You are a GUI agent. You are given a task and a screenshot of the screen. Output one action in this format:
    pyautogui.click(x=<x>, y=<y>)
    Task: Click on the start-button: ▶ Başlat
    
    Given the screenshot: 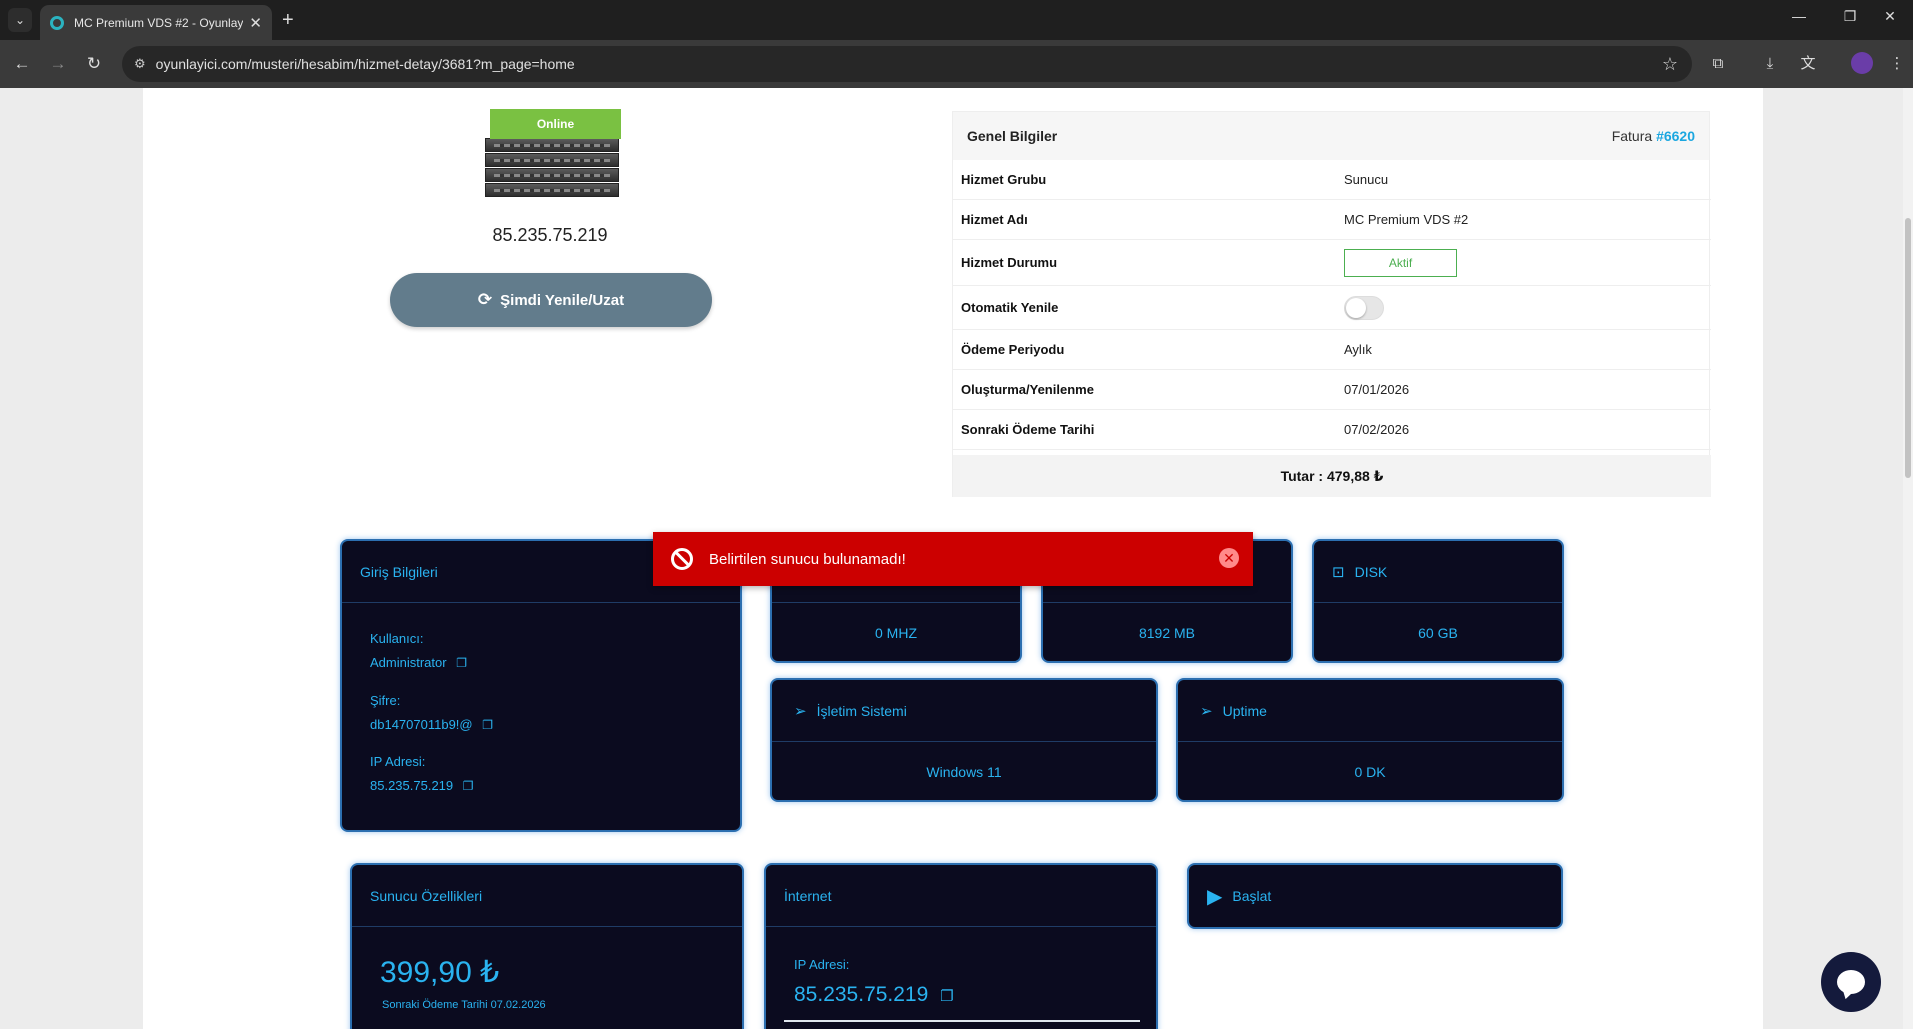 What is the action you would take?
    pyautogui.click(x=1375, y=896)
    